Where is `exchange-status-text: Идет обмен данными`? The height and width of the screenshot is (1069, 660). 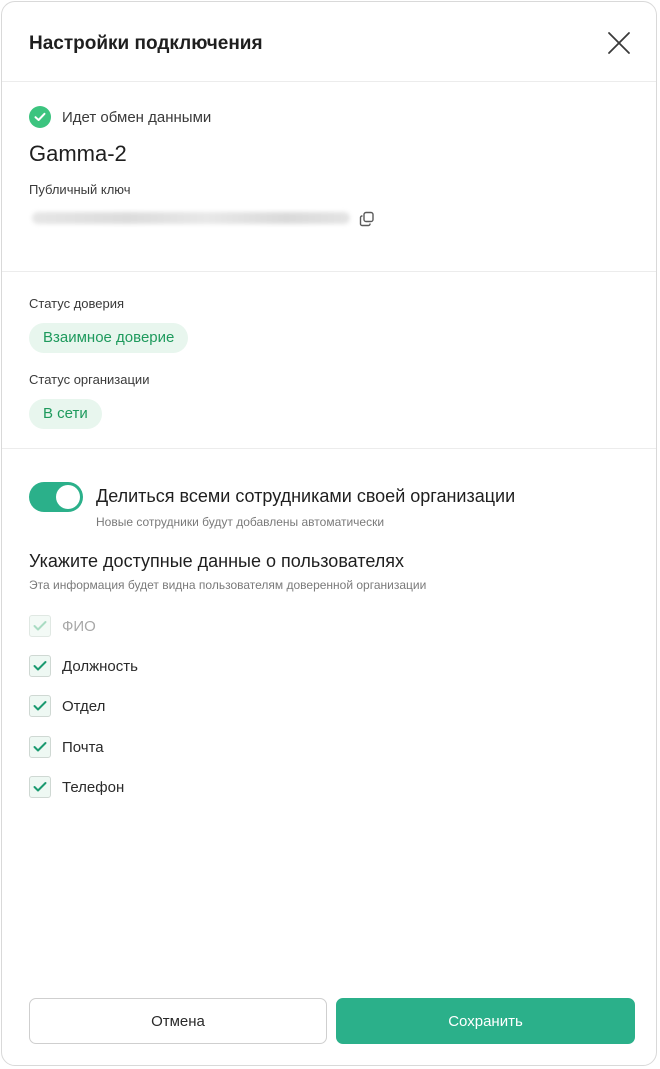 exchange-status-text: Идет обмен данными is located at coordinates (137, 117).